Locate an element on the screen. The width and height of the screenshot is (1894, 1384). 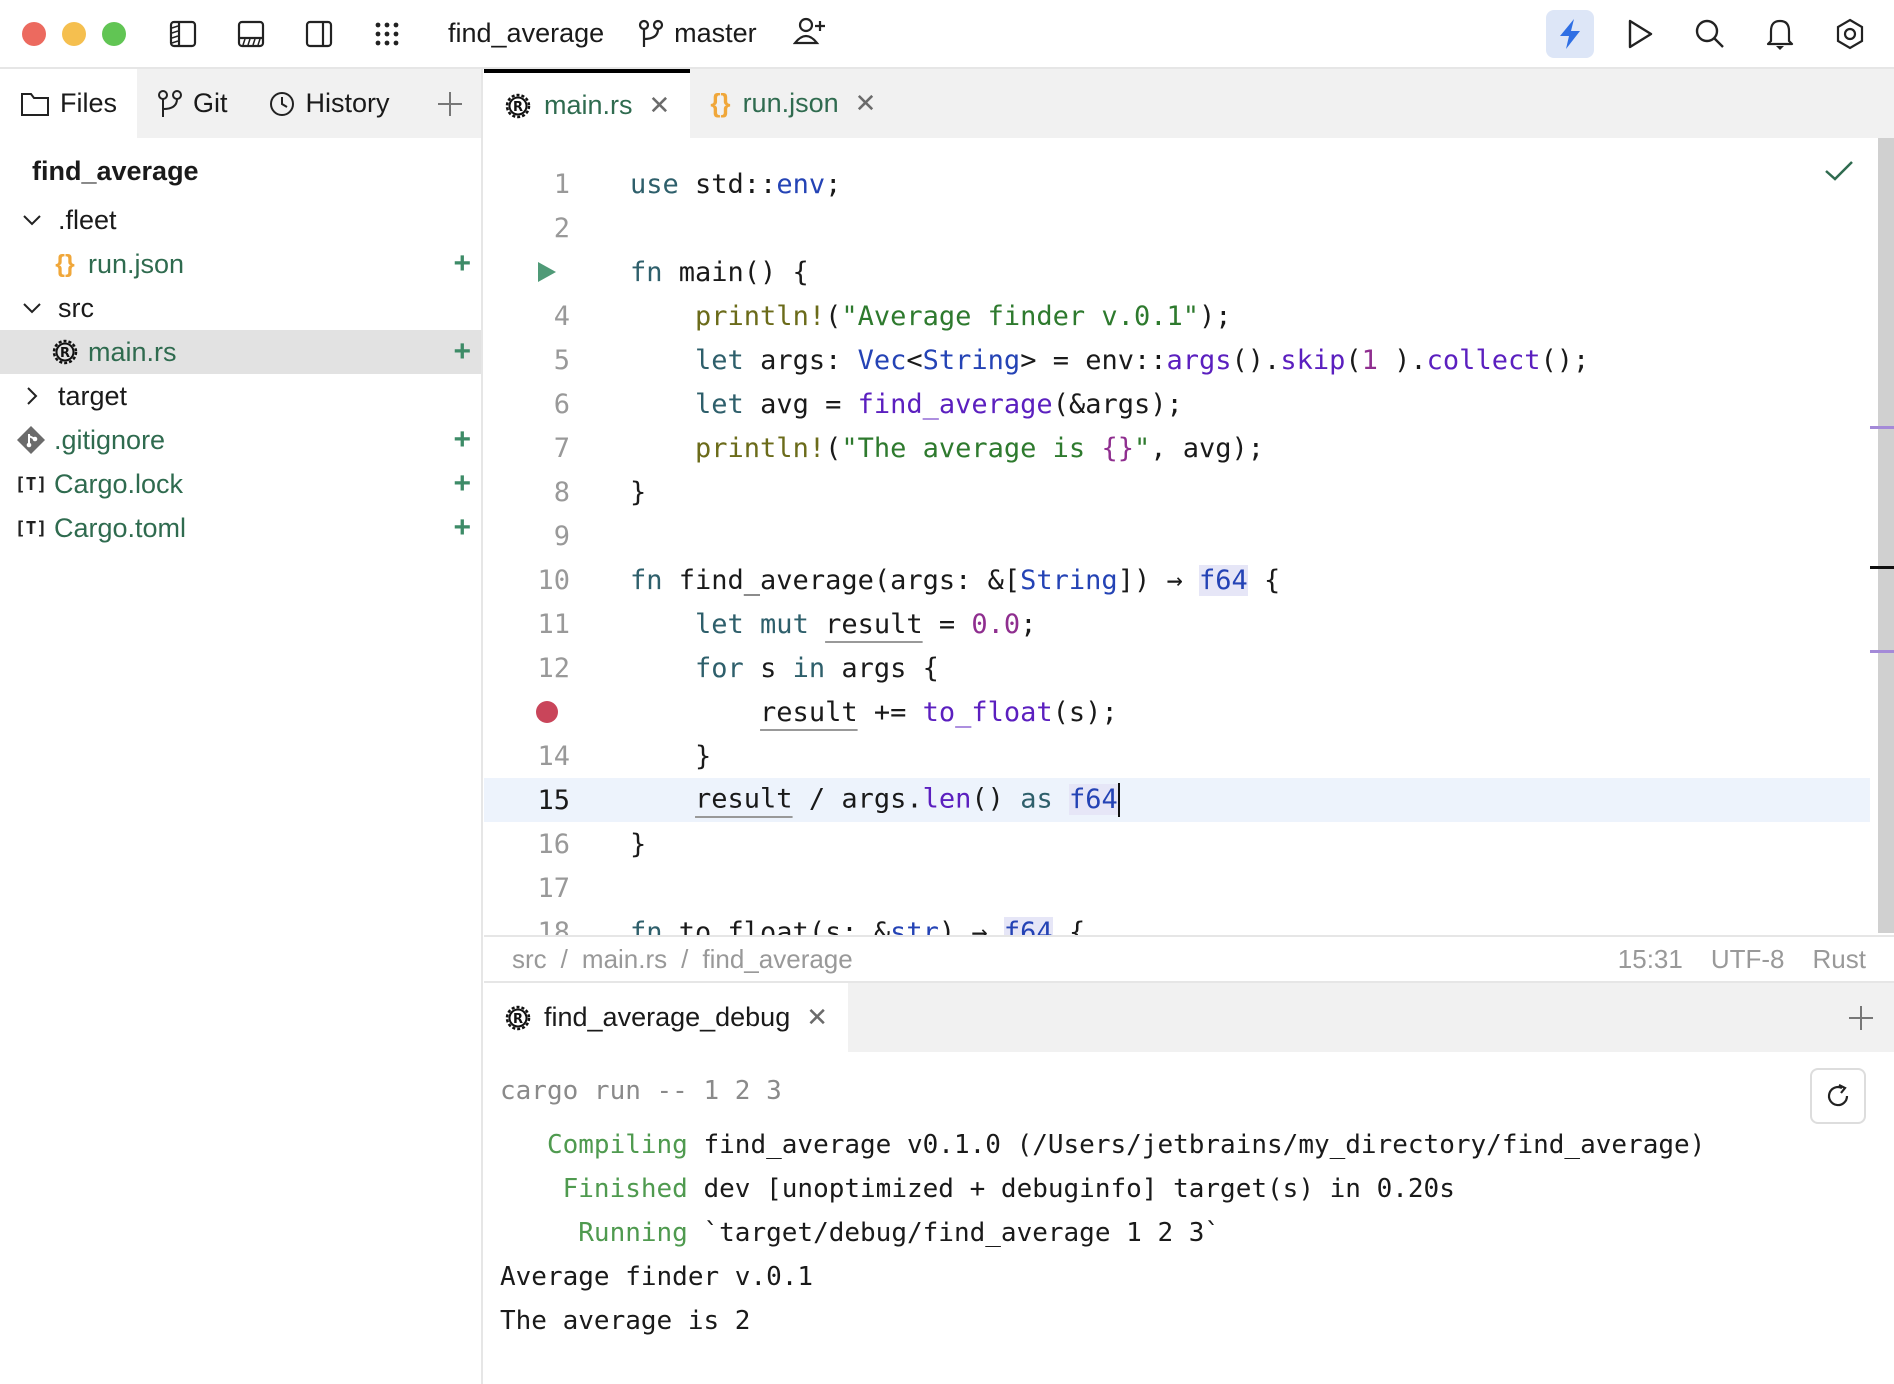
line-number: 18 is located at coordinates (527, 926).